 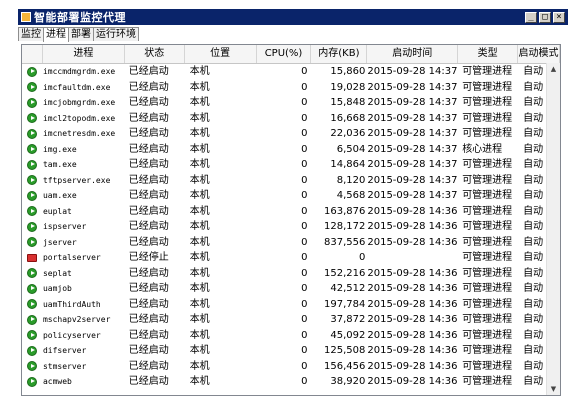 What do you see at coordinates (155, 54) in the screenshot?
I see `header-status: 状态` at bounding box center [155, 54].